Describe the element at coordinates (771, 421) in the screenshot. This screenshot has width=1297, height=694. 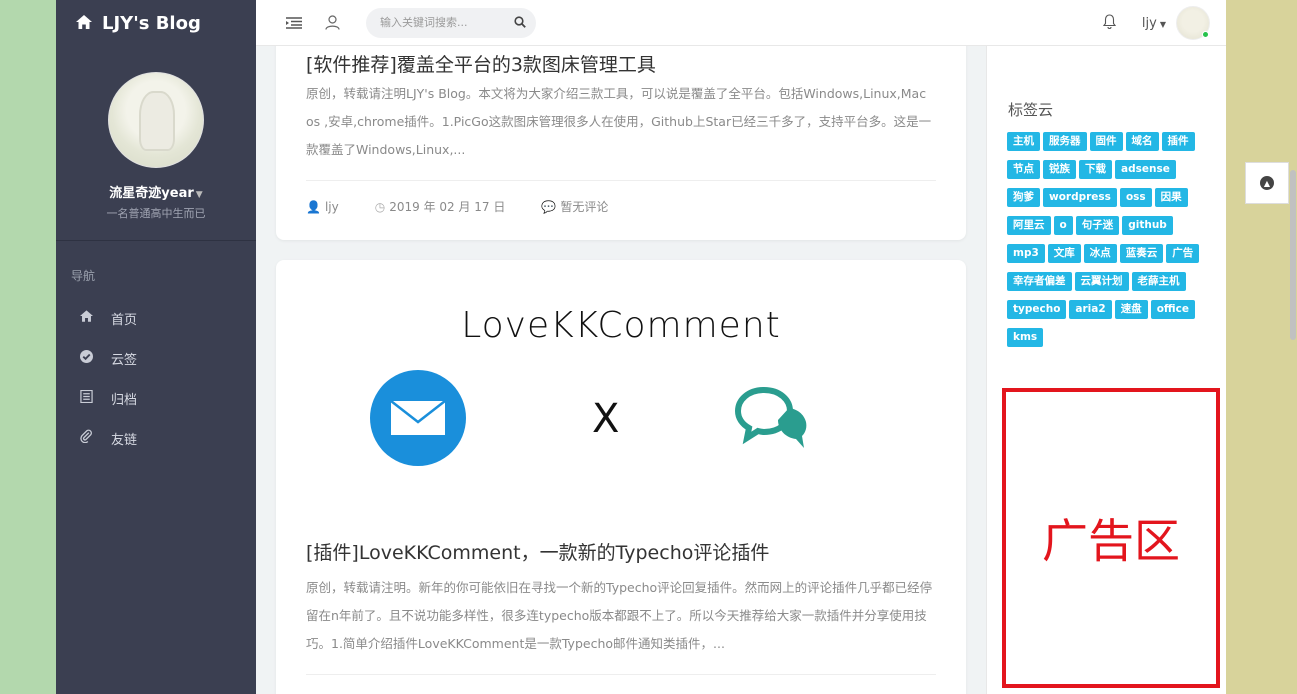
I see `chat-bubbles-icon` at that location.